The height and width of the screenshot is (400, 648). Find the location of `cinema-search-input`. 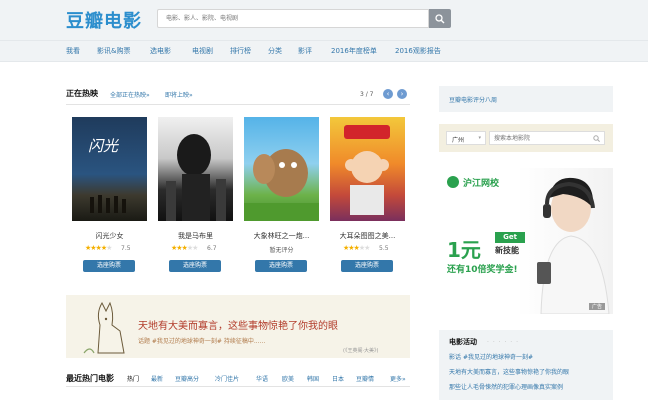

cinema-search-input is located at coordinates (547, 138).